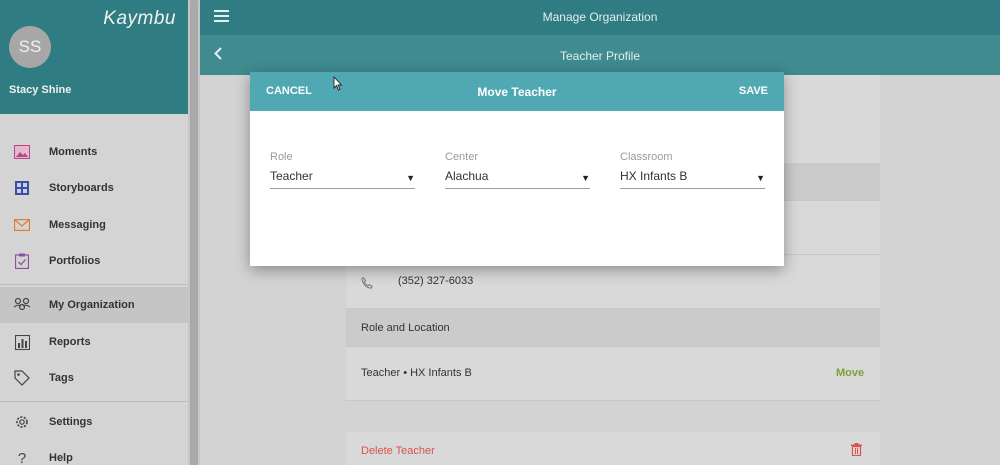  I want to click on sidebar-item-label: Tags, so click(61, 378).